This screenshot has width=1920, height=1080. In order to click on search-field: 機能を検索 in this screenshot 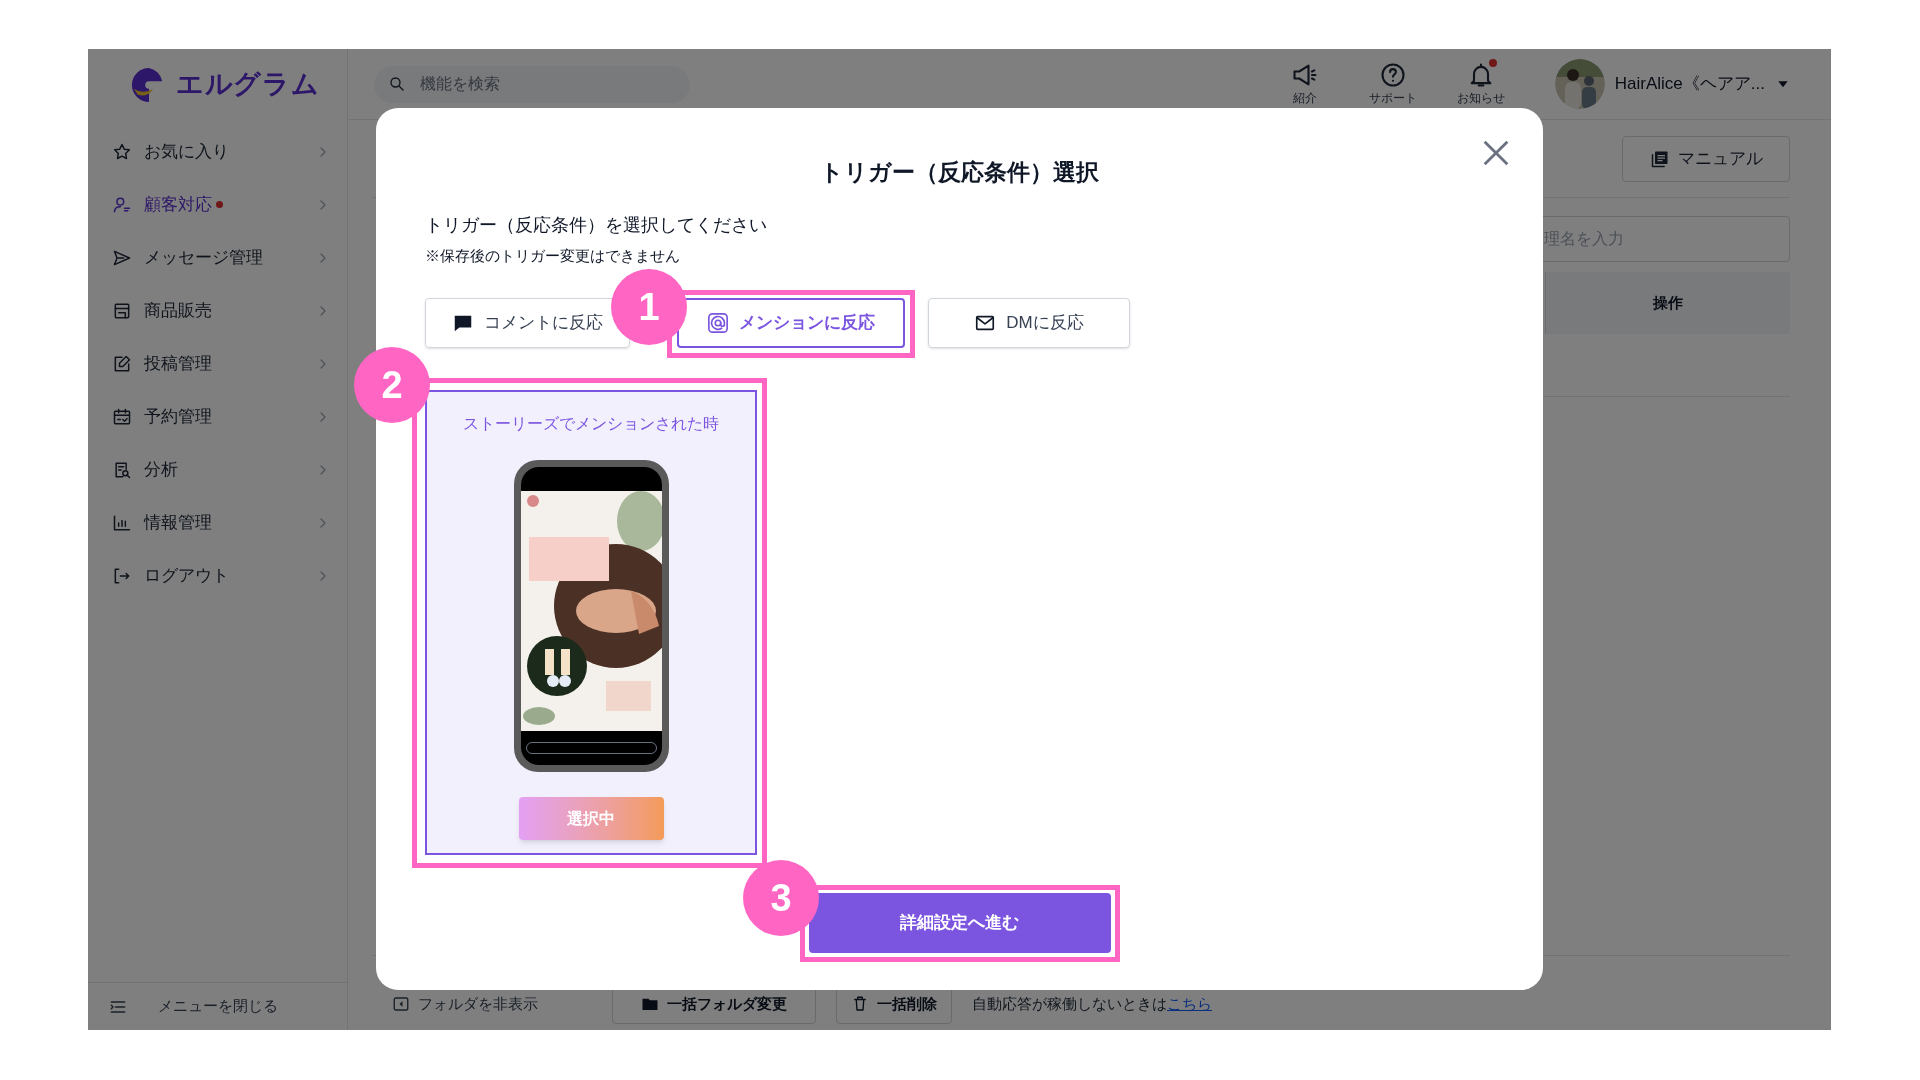, I will do `click(532, 84)`.